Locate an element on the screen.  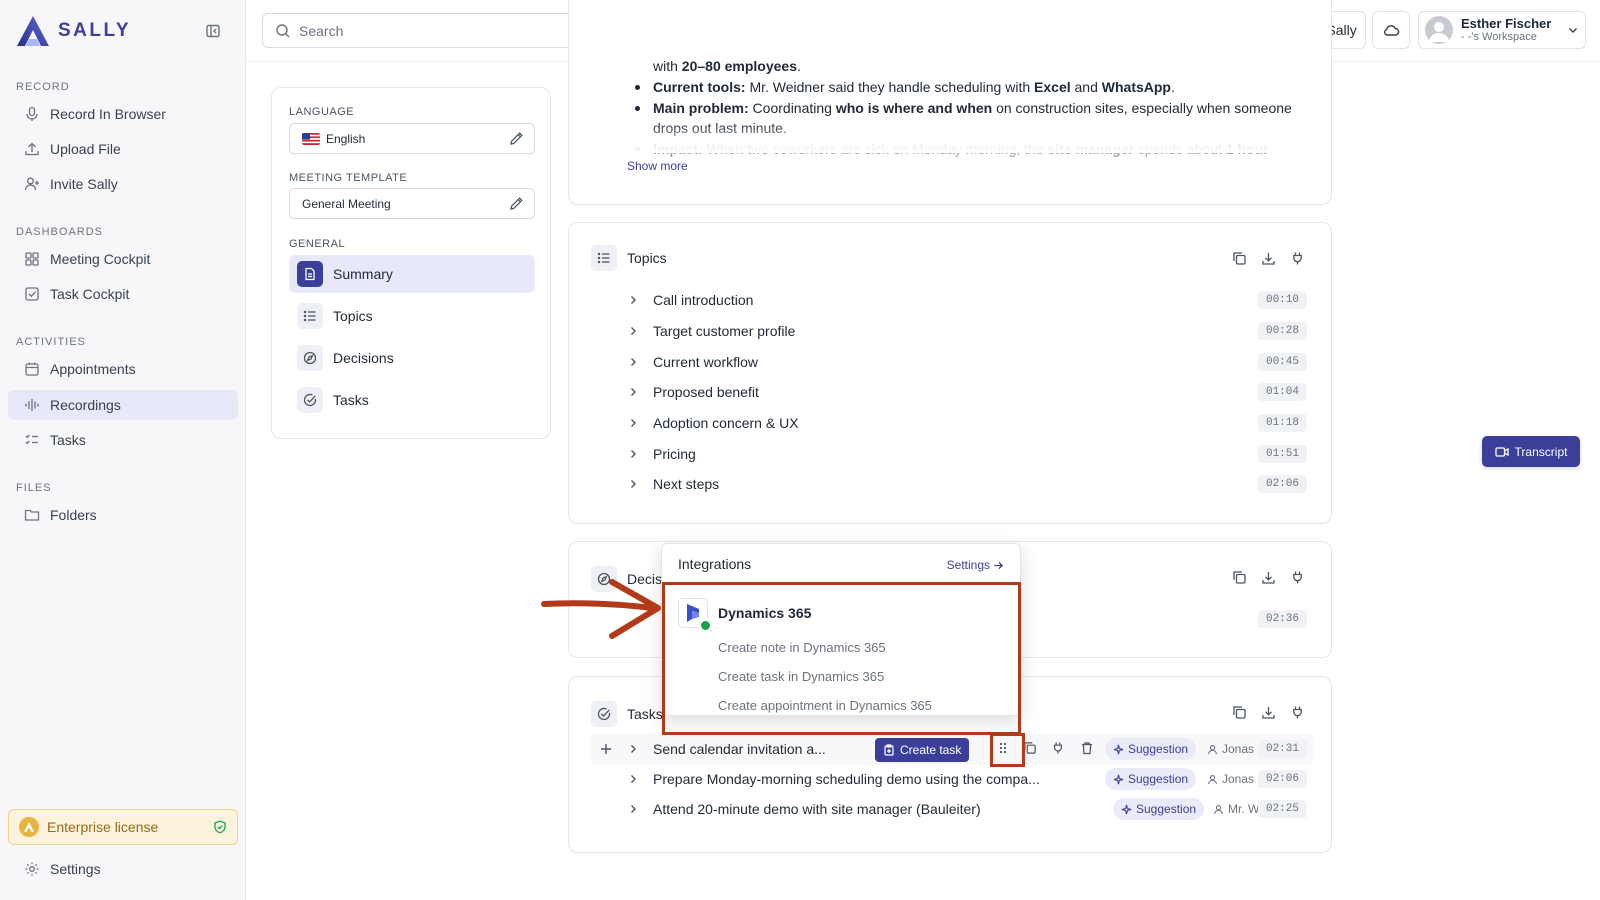
folder-icon is located at coordinates (32, 515).